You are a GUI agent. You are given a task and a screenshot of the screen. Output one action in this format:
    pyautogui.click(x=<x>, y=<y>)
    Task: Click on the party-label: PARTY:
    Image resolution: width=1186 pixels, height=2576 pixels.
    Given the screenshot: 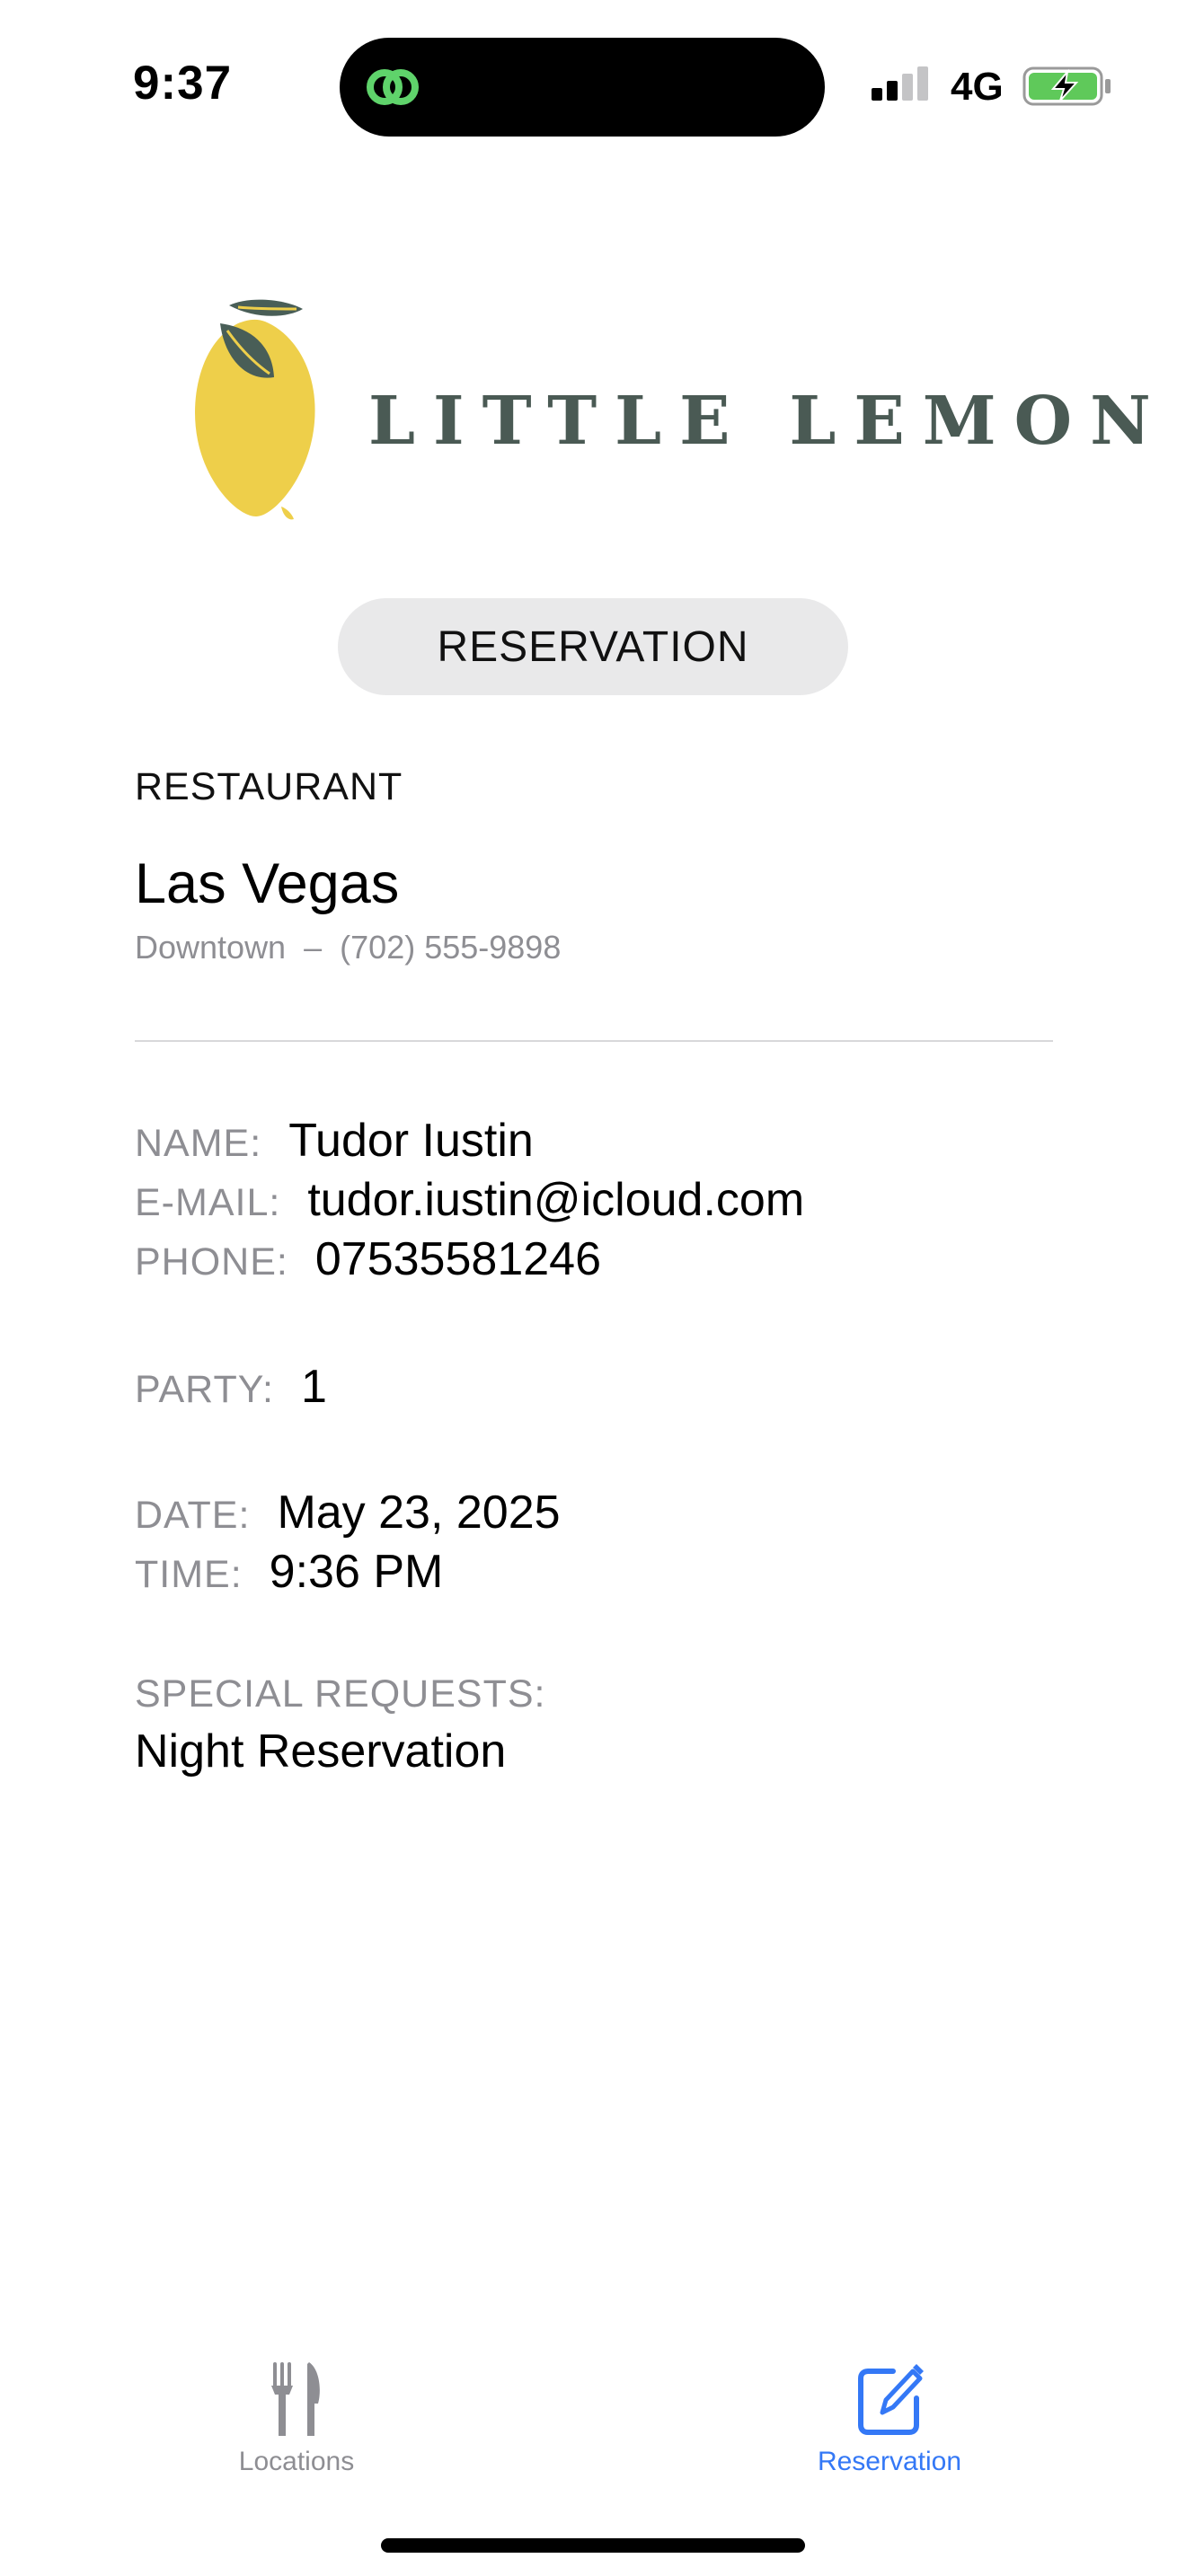 What is the action you would take?
    pyautogui.click(x=204, y=1389)
    